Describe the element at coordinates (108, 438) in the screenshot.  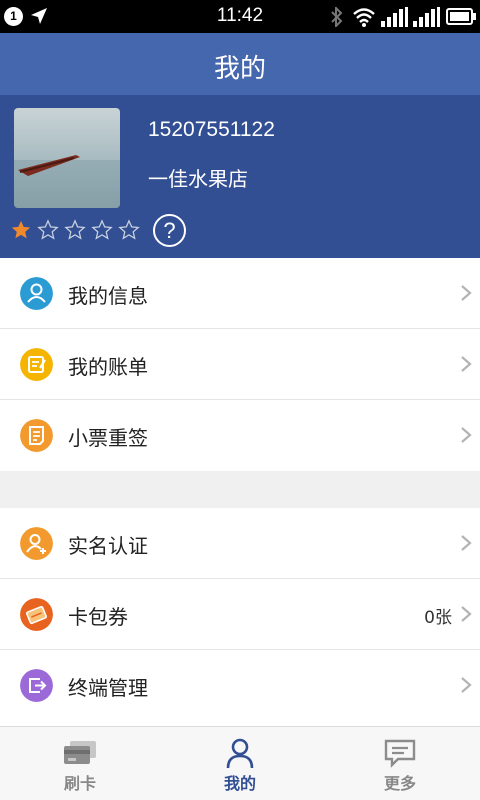
I see `menu-item-label: 小票重签` at that location.